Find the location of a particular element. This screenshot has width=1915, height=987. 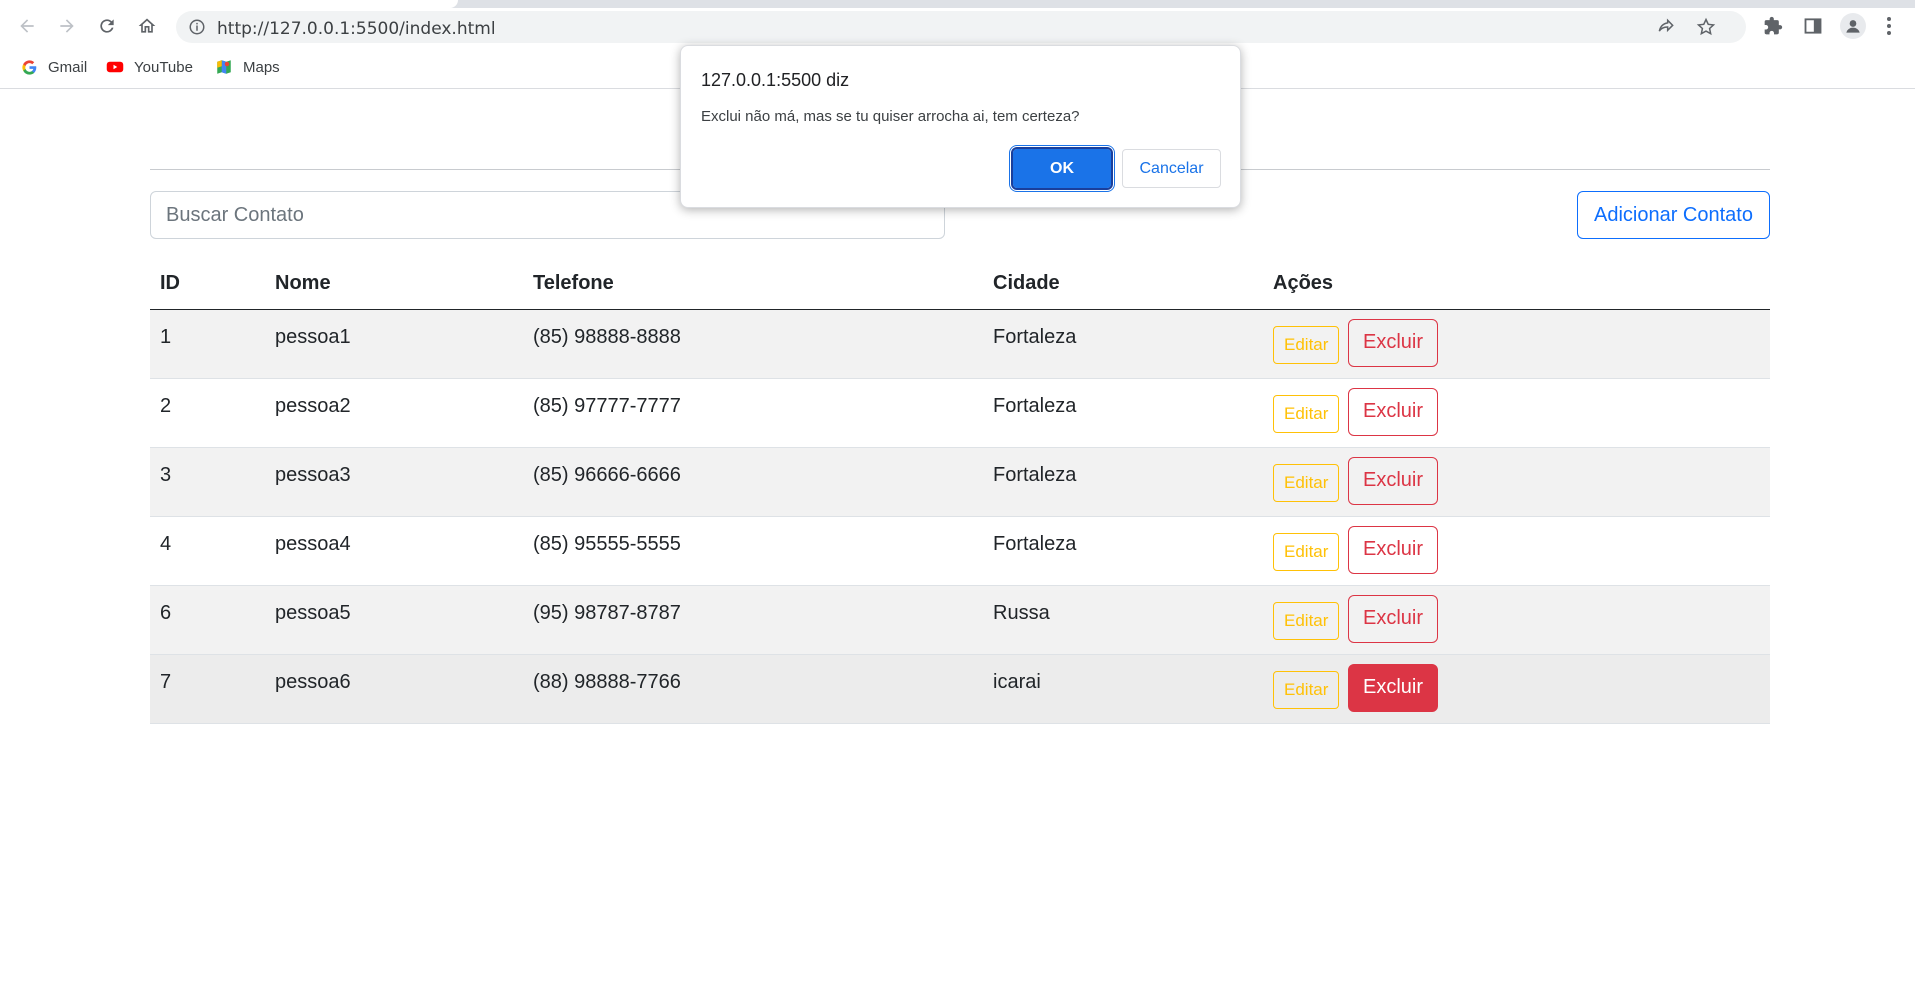

cell-nome: pessoa4 is located at coordinates (394, 551).